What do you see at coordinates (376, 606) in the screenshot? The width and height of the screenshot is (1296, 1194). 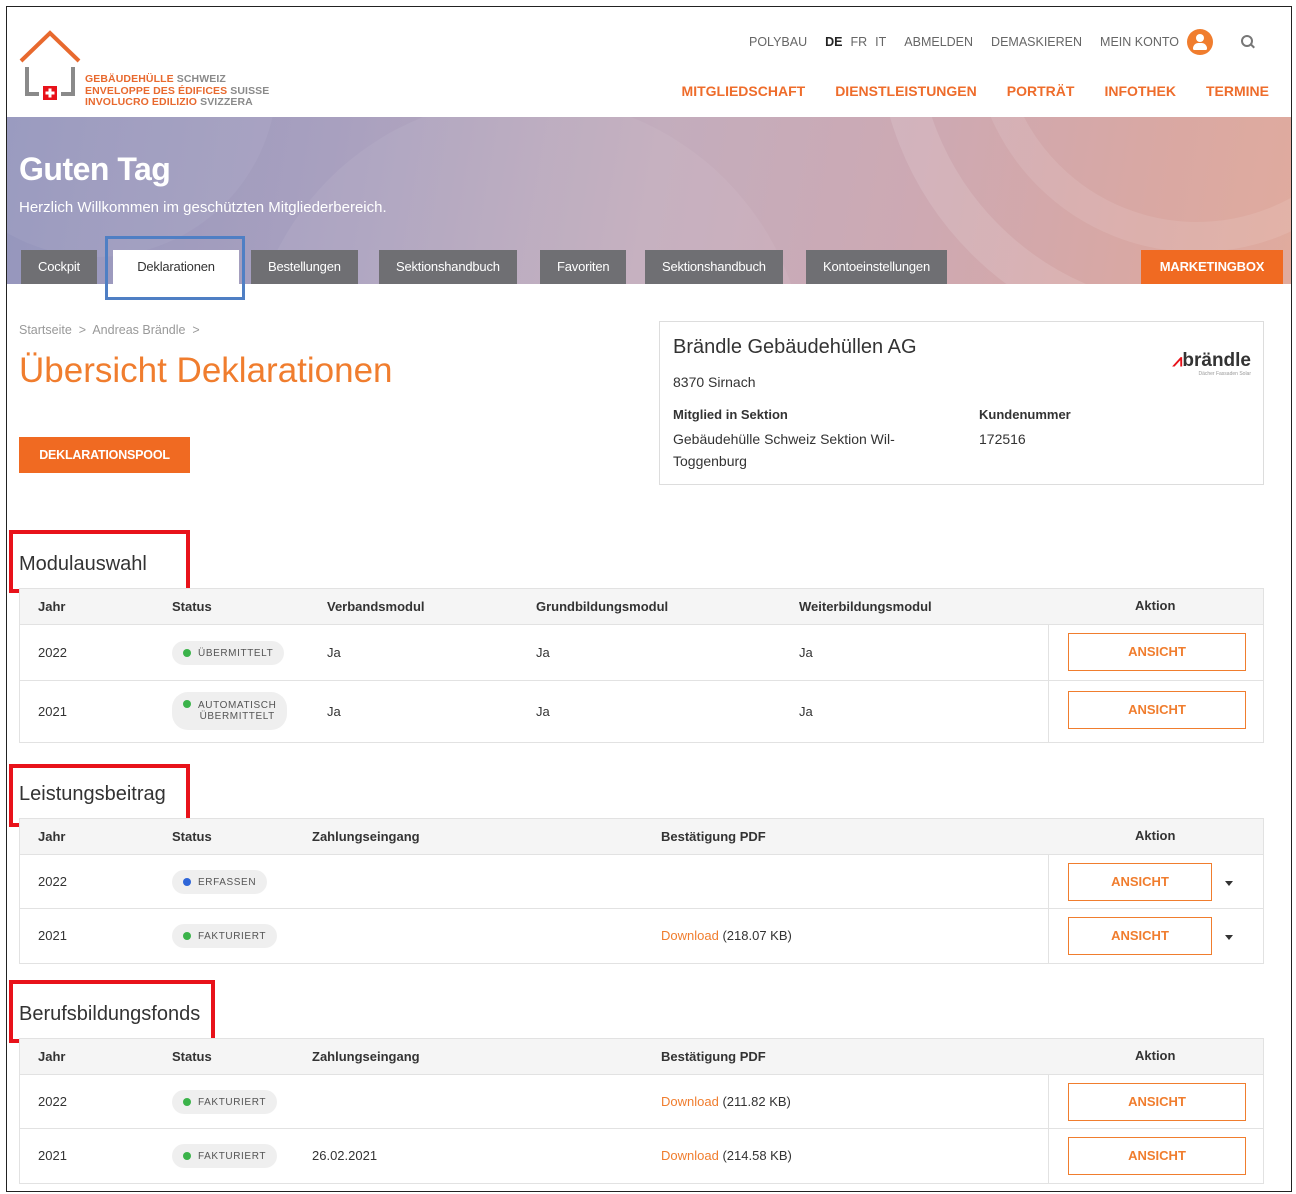 I see `col-header-verbandsmodul: Verbandsmodul` at bounding box center [376, 606].